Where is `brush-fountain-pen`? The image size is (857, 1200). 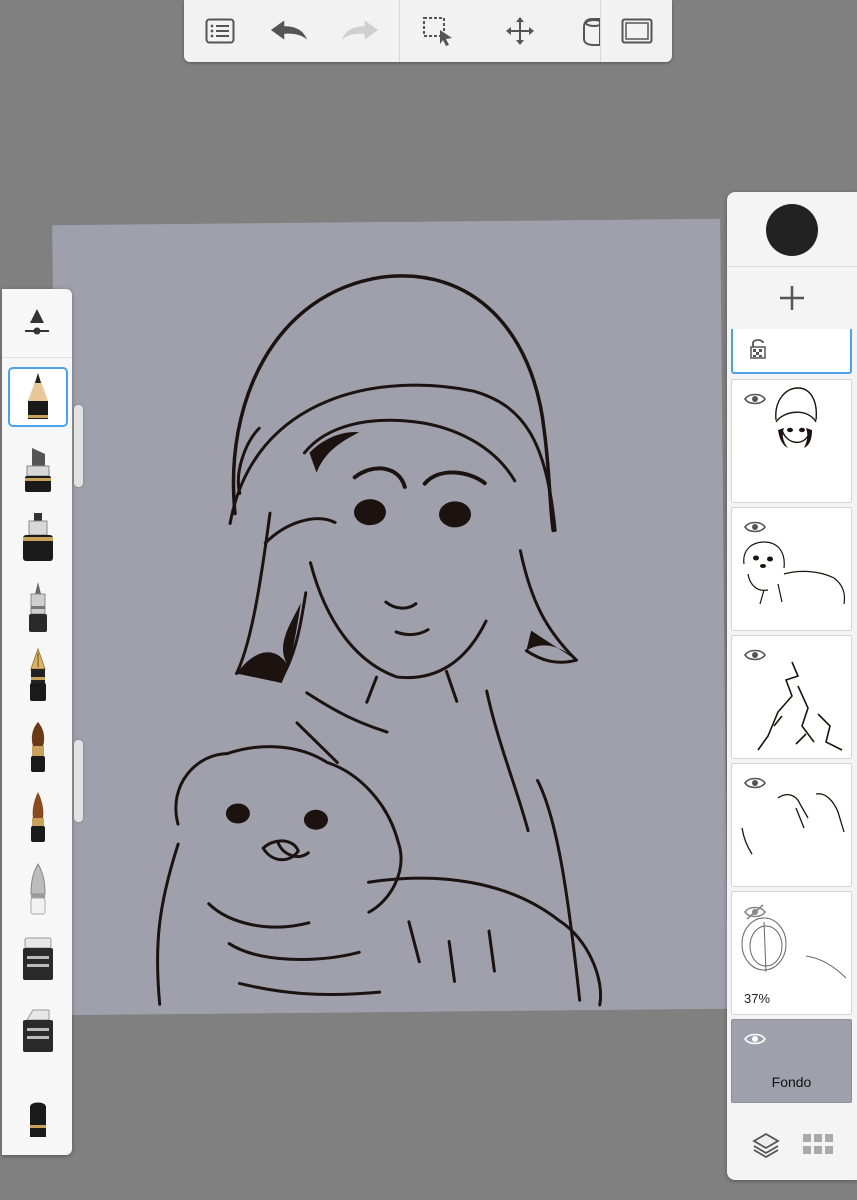
brush-fountain-pen is located at coordinates (38, 675).